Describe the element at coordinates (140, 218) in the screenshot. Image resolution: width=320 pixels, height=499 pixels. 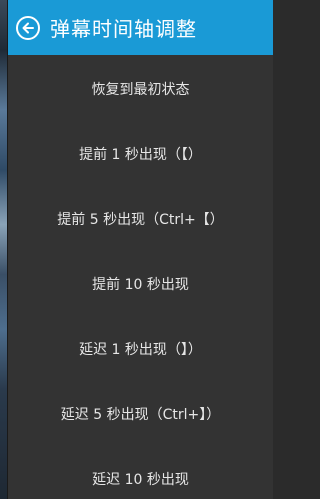
I see `menu-item-advance-5s: 提前 5 秒出现（Ctrl+【）` at that location.